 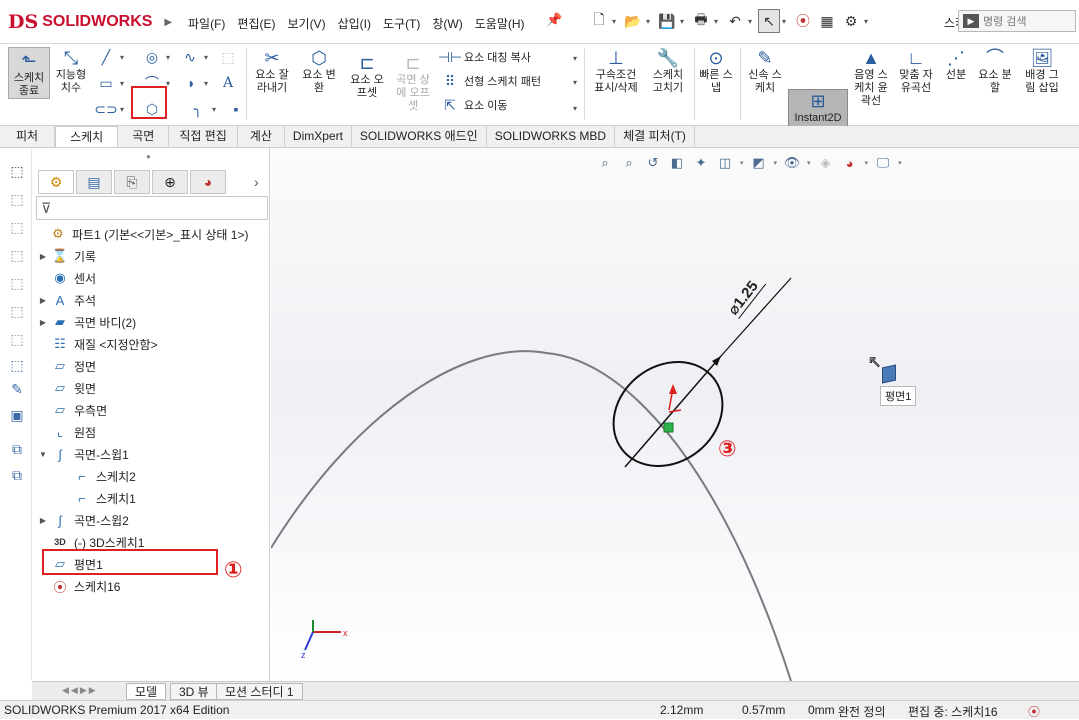 What do you see at coordinates (667, 21) in the screenshot?
I see `save-icon: 💾` at bounding box center [667, 21].